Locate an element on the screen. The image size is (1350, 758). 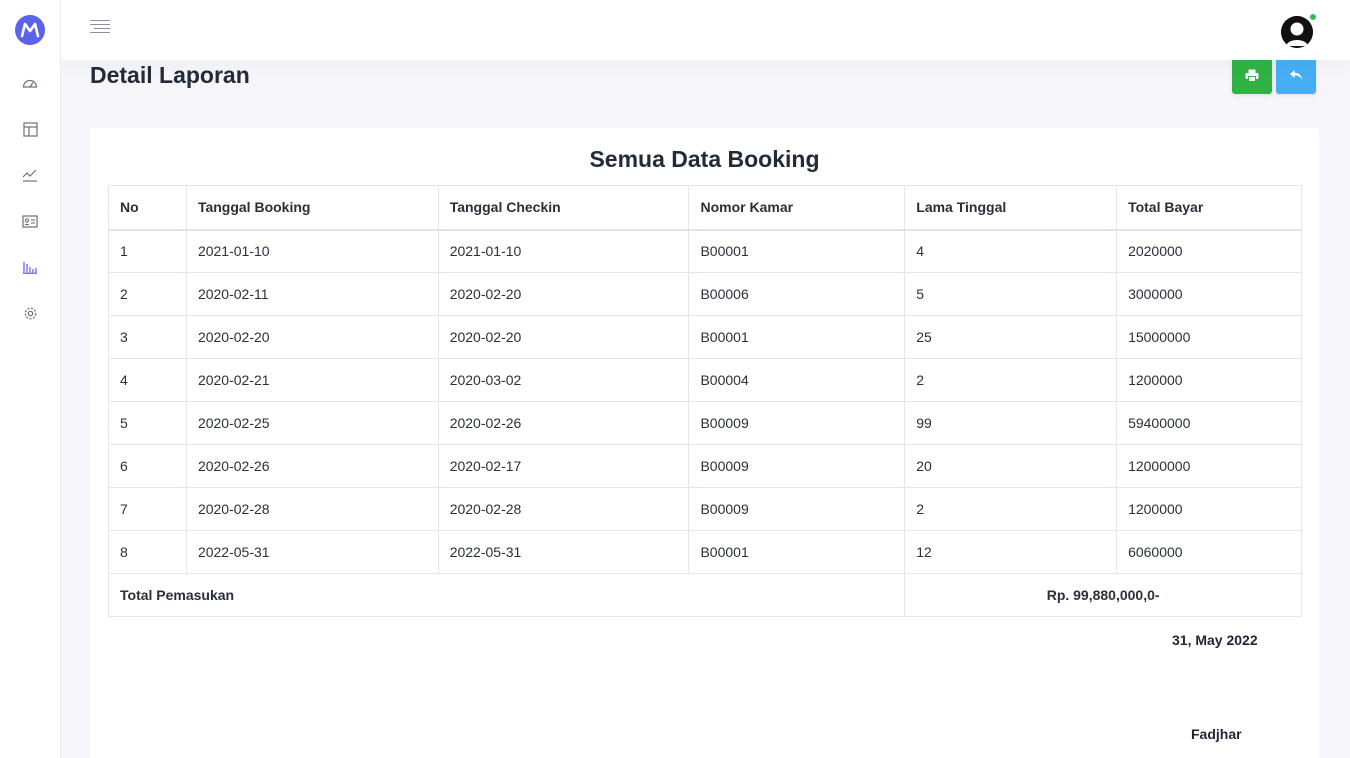
app-logo is located at coordinates (30, 30).